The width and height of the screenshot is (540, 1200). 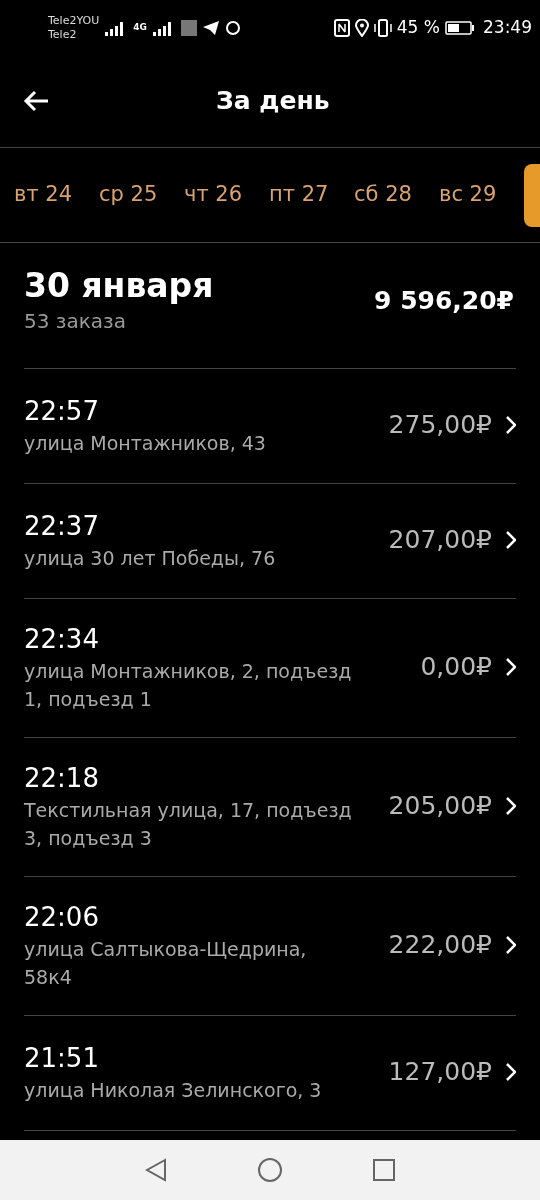 What do you see at coordinates (382, 27) in the screenshot?
I see `vibrate-icon` at bounding box center [382, 27].